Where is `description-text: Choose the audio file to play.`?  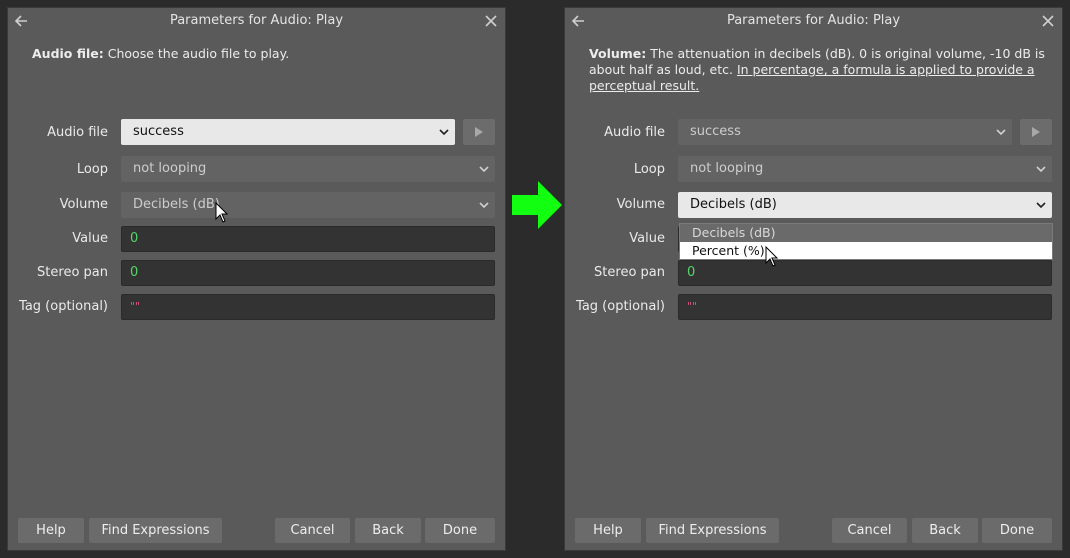
description-text: Choose the audio file to play. is located at coordinates (196, 53).